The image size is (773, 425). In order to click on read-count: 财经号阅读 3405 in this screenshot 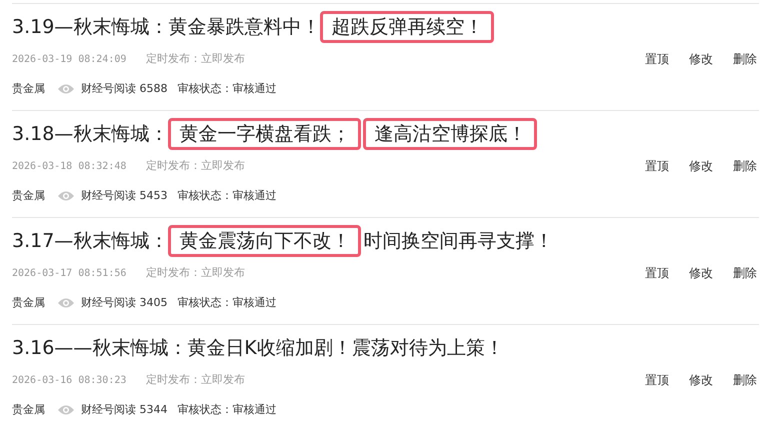, I will do `click(124, 303)`.